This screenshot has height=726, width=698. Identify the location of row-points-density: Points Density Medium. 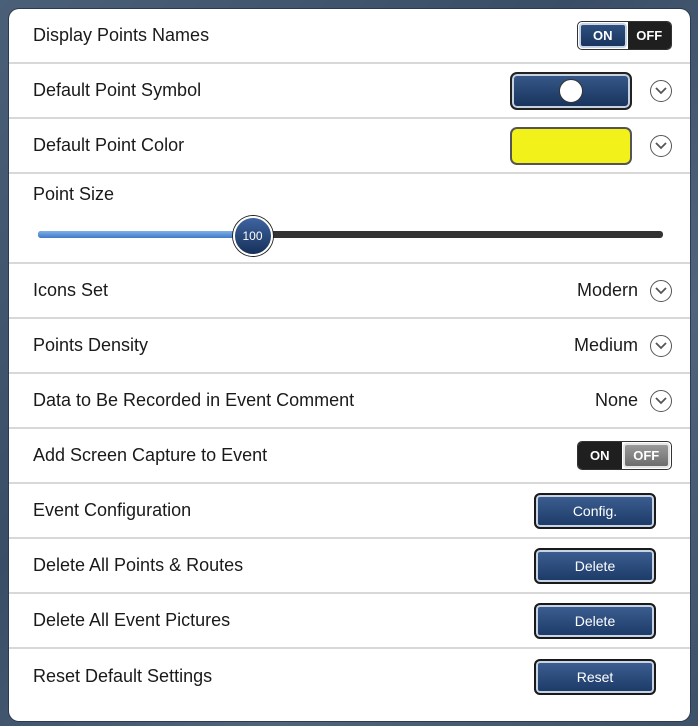
(349, 346).